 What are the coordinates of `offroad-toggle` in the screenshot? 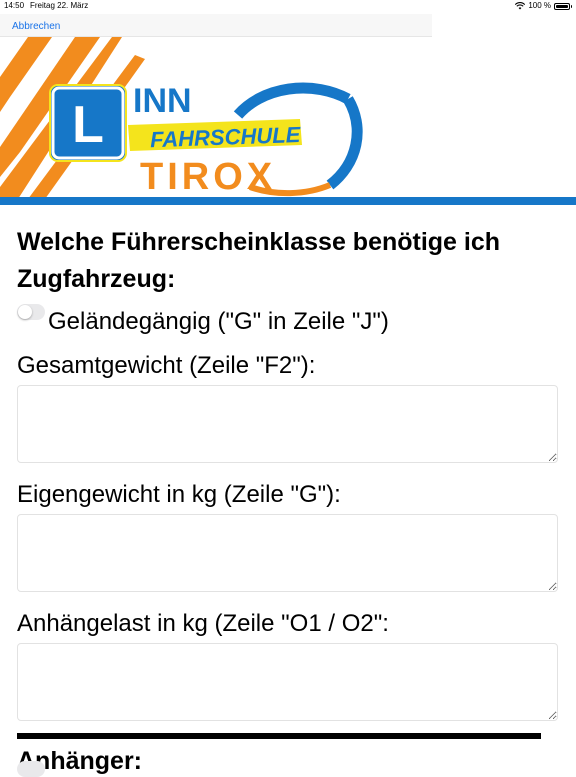 It's located at (31, 312).